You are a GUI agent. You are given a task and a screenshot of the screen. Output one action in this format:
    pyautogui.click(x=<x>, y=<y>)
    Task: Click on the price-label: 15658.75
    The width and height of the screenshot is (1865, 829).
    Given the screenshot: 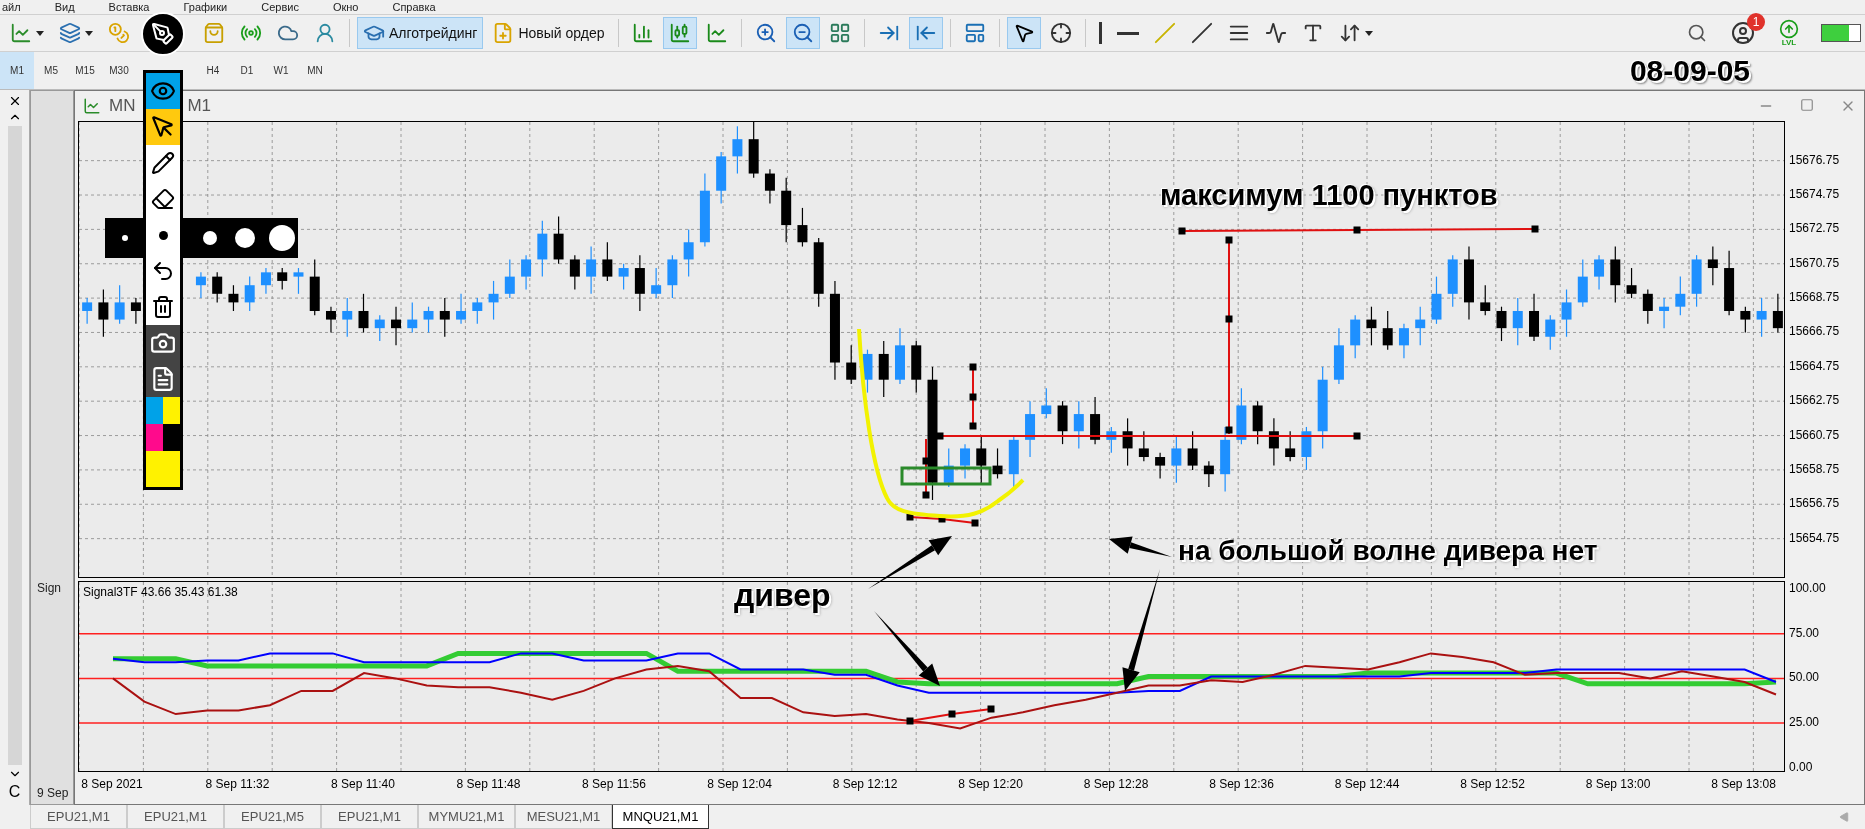 What is the action you would take?
    pyautogui.click(x=1815, y=469)
    